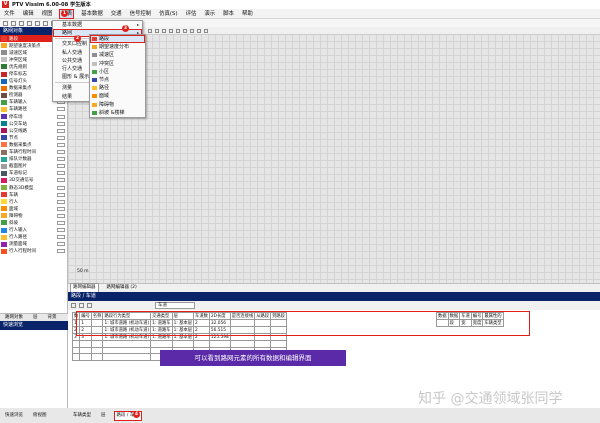 The image size is (600, 423). I want to click on network-object-label: 行人输入, so click(18, 231).